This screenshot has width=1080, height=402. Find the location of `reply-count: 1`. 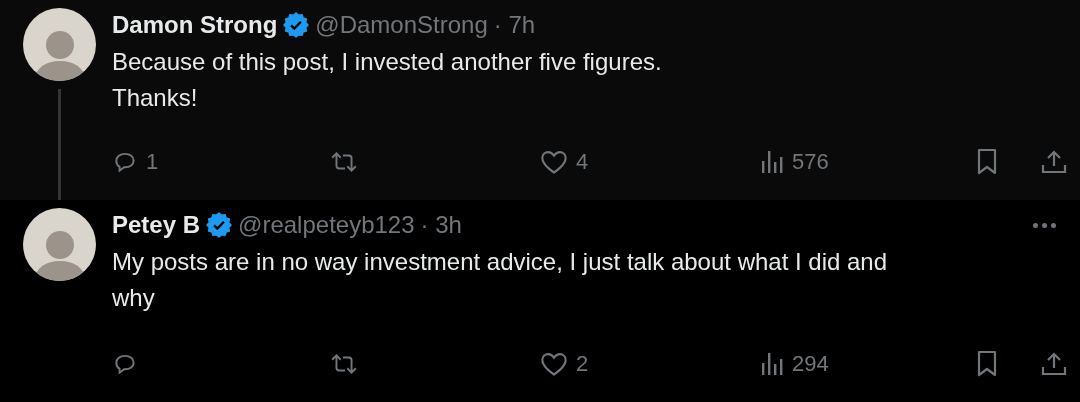

reply-count: 1 is located at coordinates (152, 162).